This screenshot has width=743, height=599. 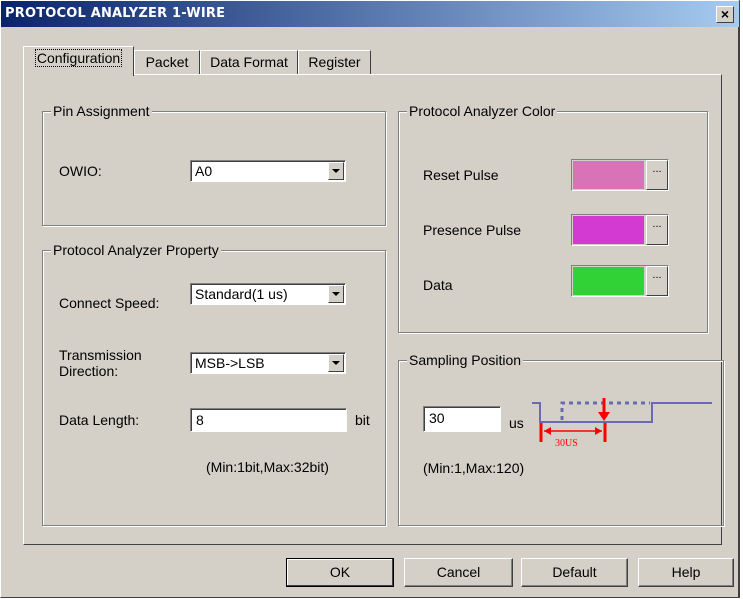 I want to click on connect-speed-select: Standard(1 us), so click(x=268, y=294).